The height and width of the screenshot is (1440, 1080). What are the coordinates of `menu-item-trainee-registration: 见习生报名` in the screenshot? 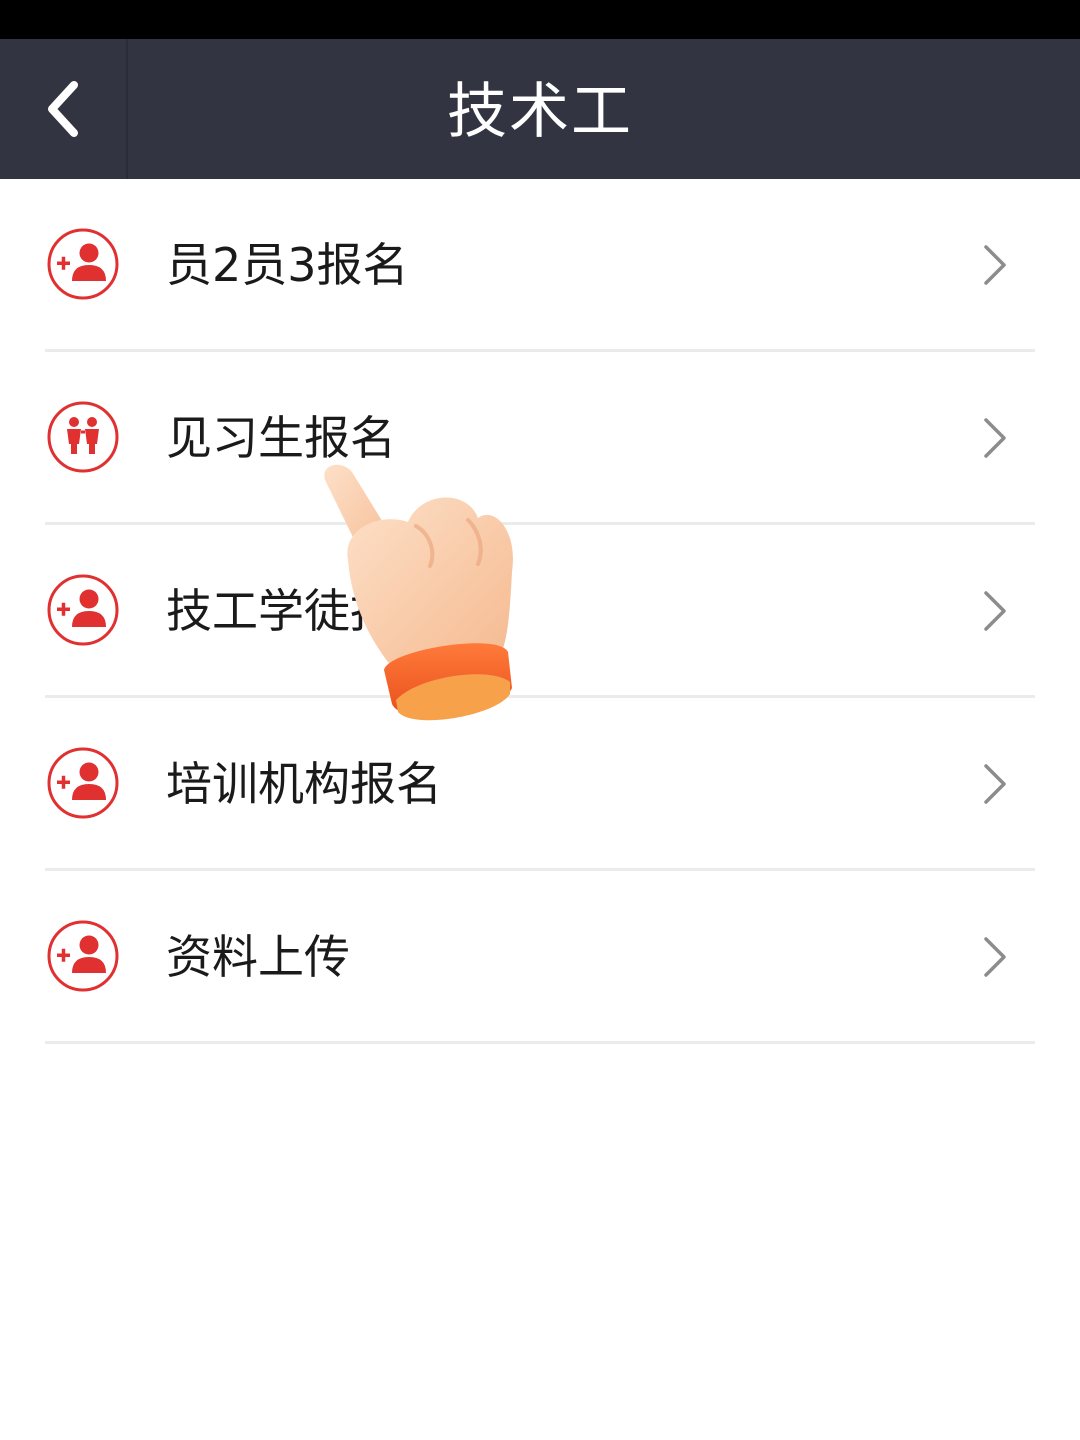 It's located at (540, 438).